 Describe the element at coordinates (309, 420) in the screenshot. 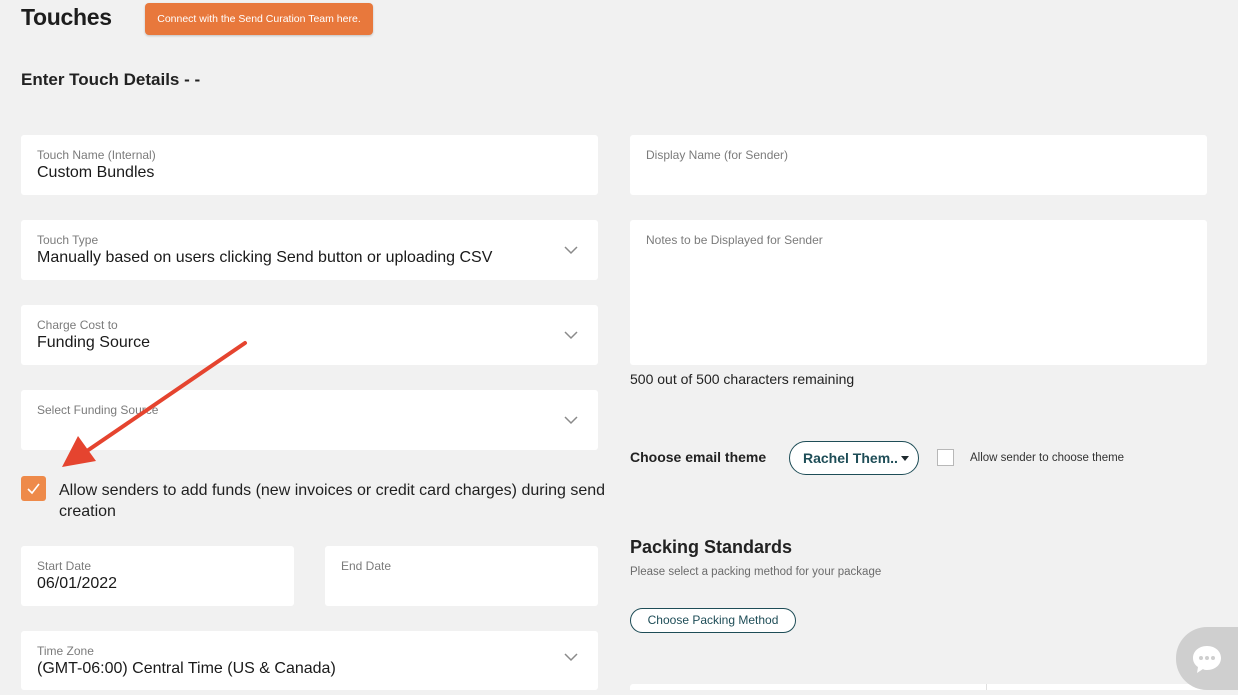

I see `funding-source-select: Select Funding Source` at that location.